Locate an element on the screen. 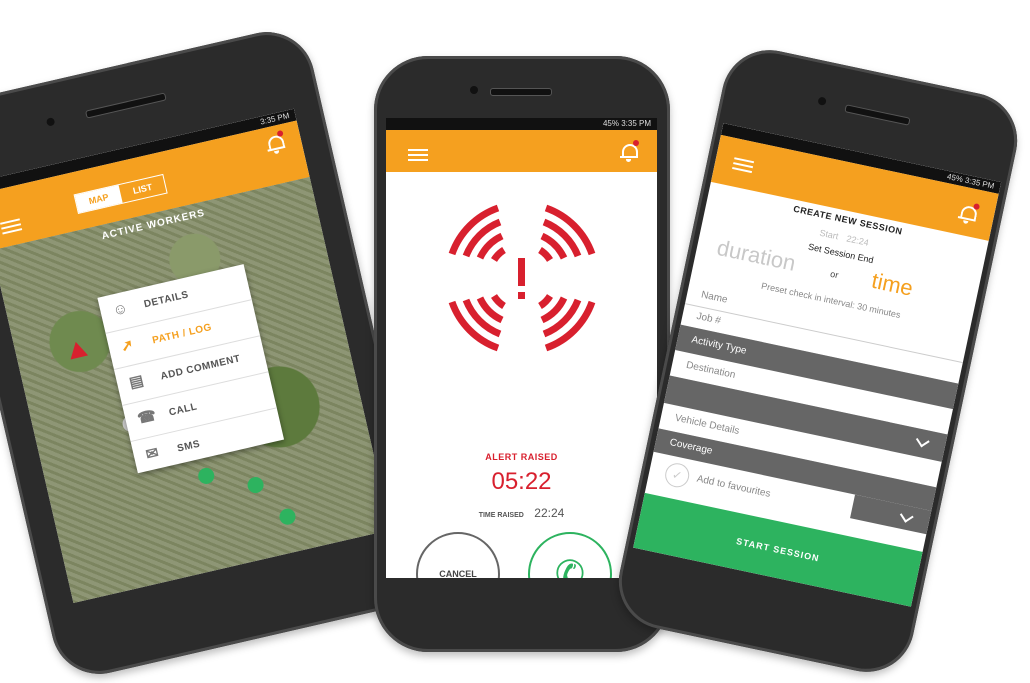 This screenshot has width=1030, height=683. call-button: ✆ is located at coordinates (570, 555).